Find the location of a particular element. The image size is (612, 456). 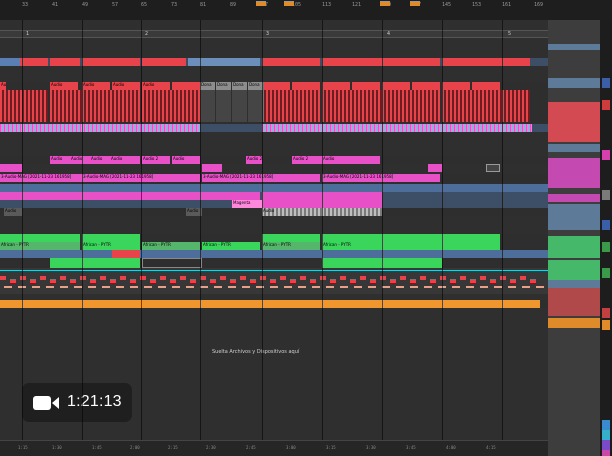

clip: 3-Audio-MAG [2021-11-23 161958] is located at coordinates (381, 178).